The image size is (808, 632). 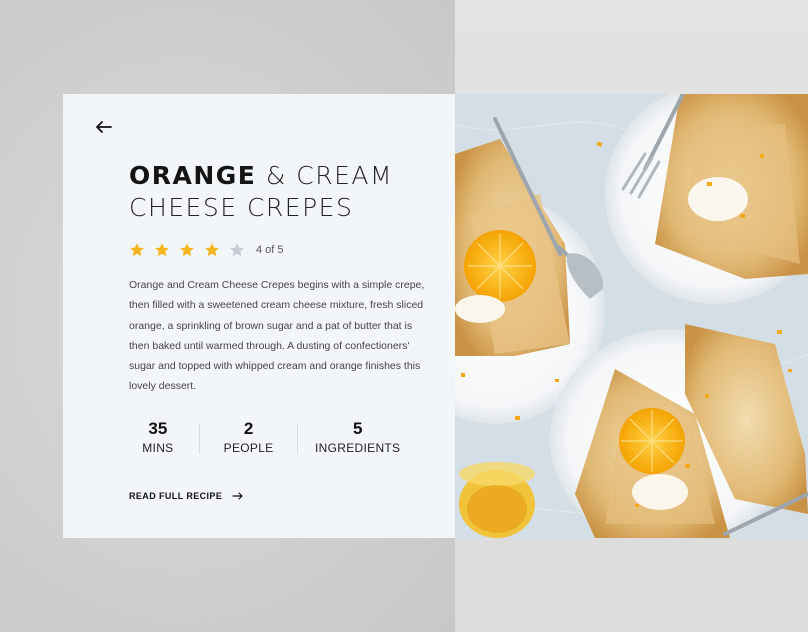 I want to click on read-full-recipe-link: READ FULL RECIPE, so click(x=186, y=496).